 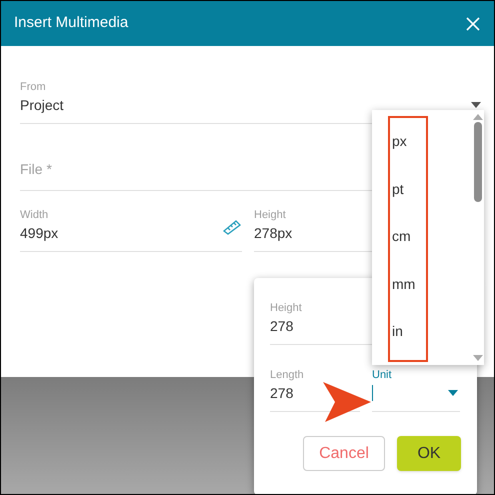 I want to click on unit-option: pt, so click(x=398, y=189).